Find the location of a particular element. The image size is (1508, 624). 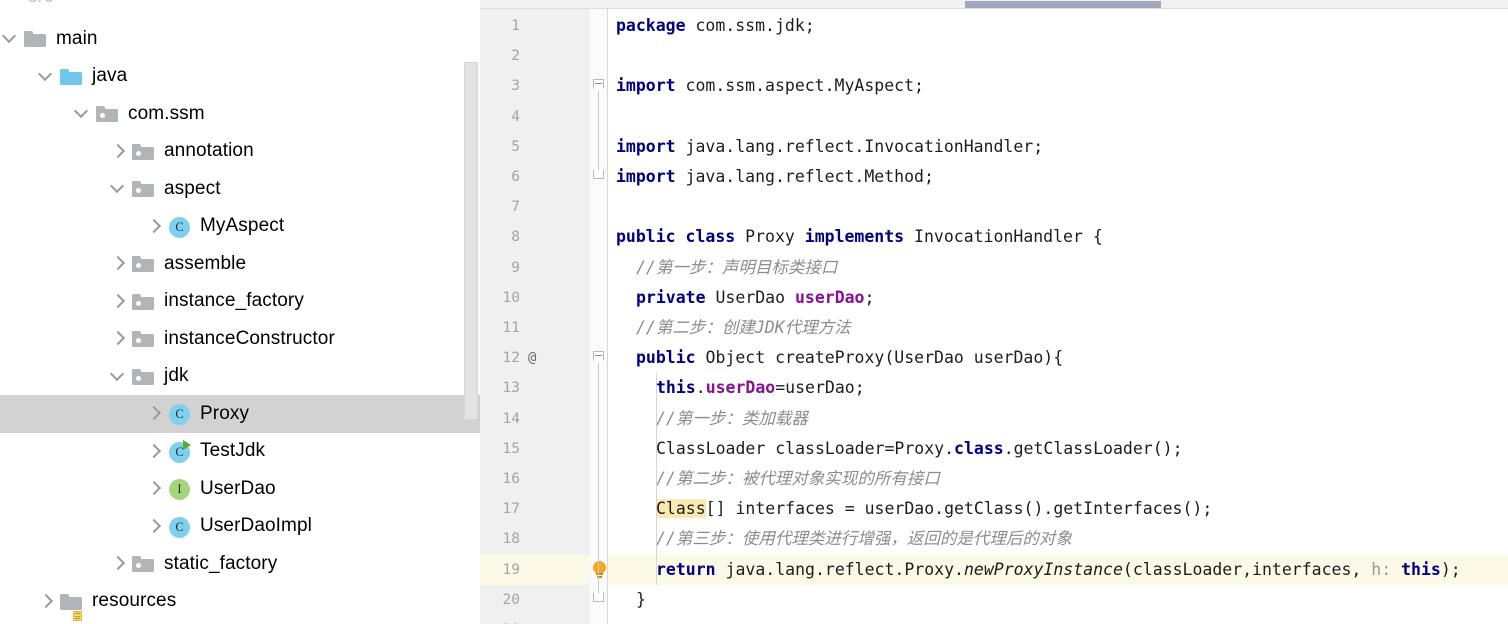

code-text: import com.ssm.aspect.MyAspect; is located at coordinates (770, 86).